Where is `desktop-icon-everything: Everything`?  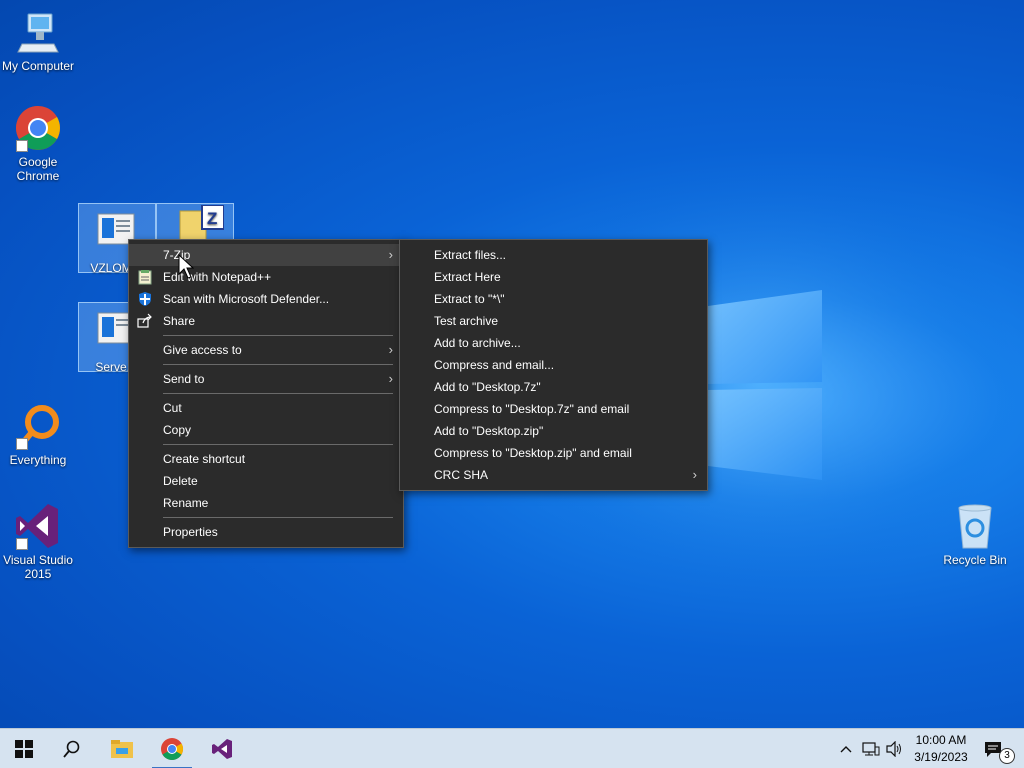 desktop-icon-everything: Everything is located at coordinates (38, 434).